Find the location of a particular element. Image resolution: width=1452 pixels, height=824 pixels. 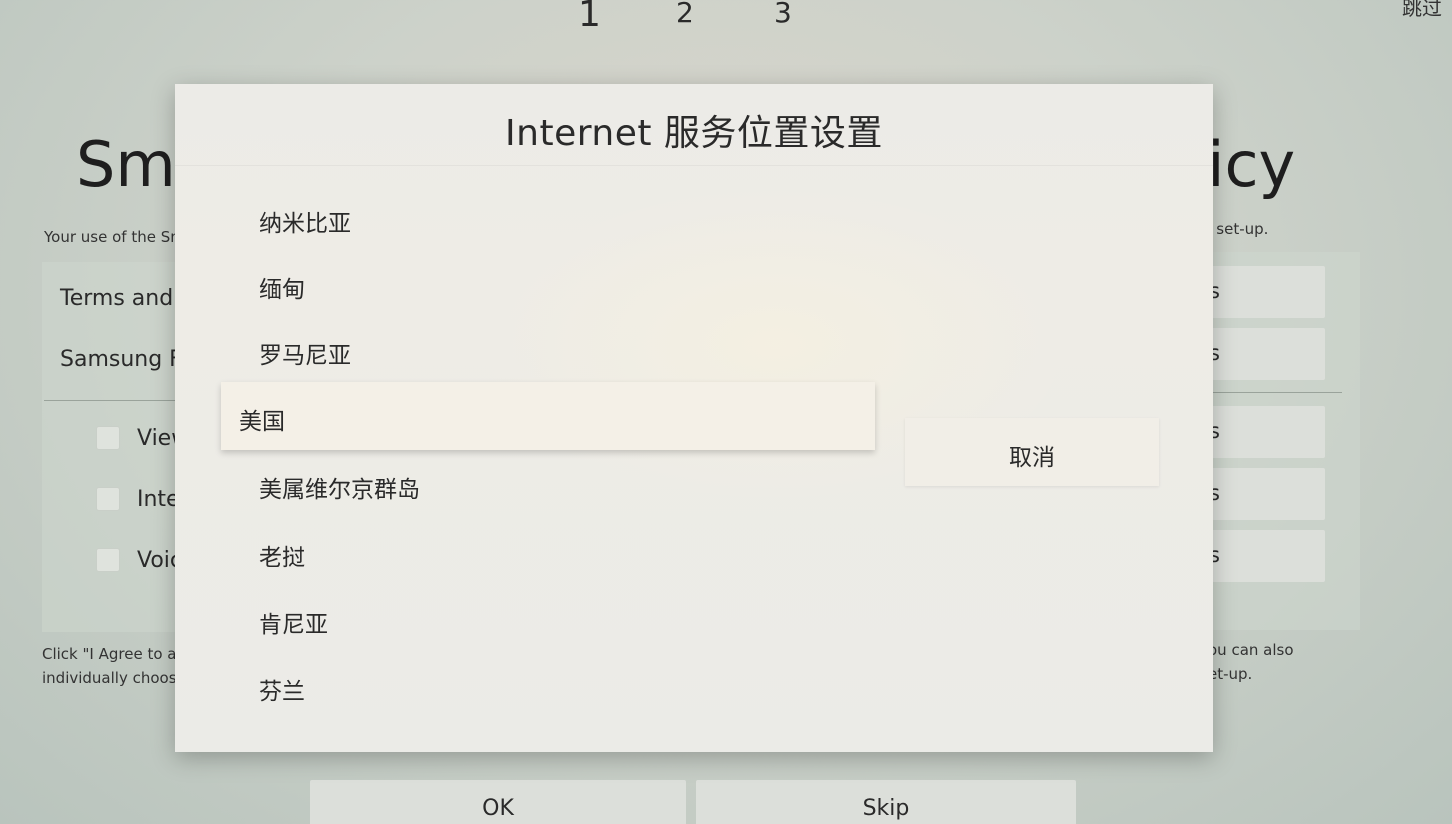

country-item: 美属维尔京群岛 is located at coordinates (548, 484).